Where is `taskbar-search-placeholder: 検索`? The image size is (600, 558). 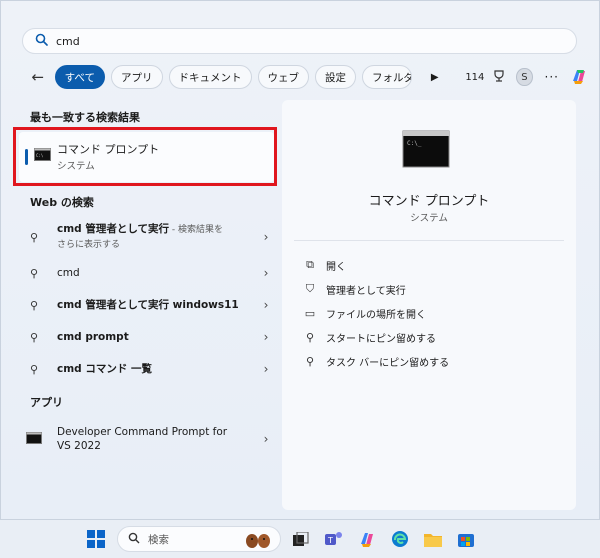
taskbar-search-placeholder: 検索 is located at coordinates (158, 539).